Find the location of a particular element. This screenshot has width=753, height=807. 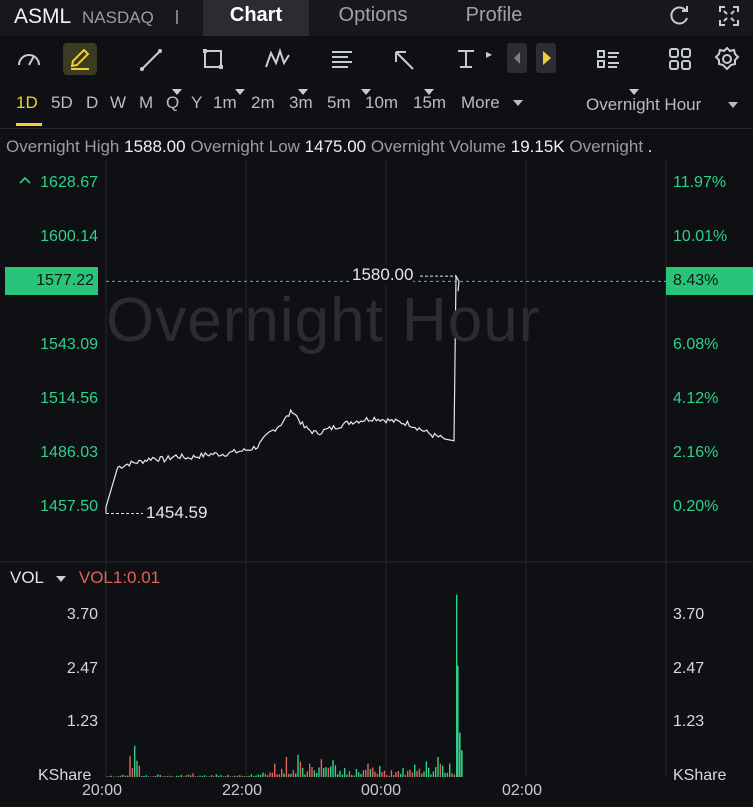

volume-axis-left-1: 1.23 is located at coordinates (82, 721).